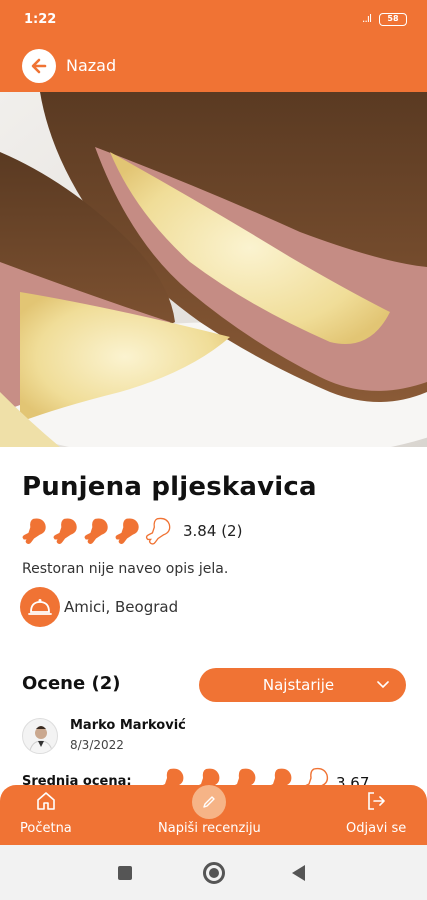  Describe the element at coordinates (71, 683) in the screenshot. I see `reviews-title: Ocene (2)` at that location.